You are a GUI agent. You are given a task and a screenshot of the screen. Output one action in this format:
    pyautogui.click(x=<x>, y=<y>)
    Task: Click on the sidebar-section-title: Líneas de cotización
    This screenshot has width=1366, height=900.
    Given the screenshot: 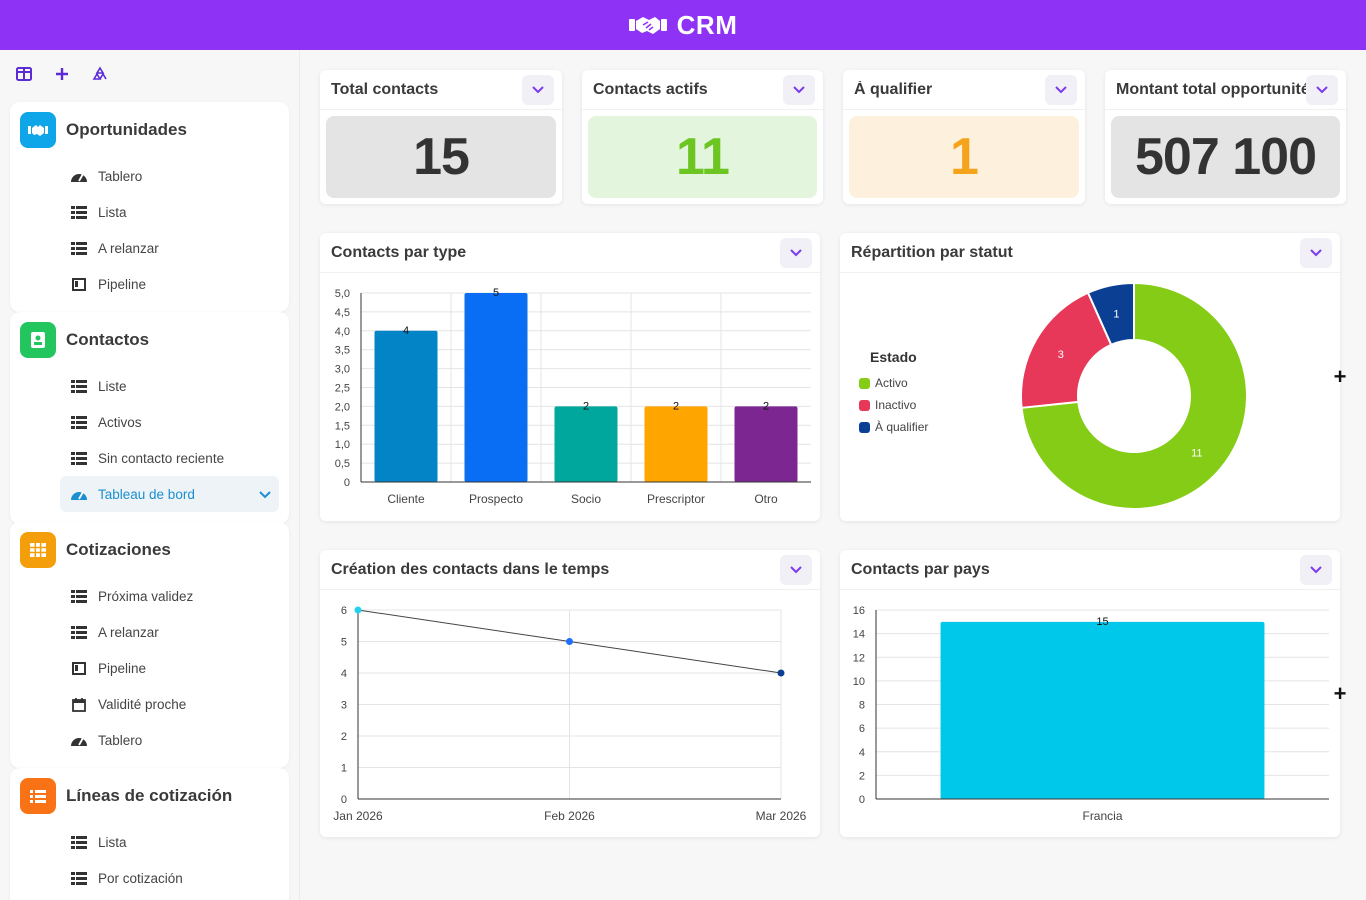 What is the action you would take?
    pyautogui.click(x=149, y=795)
    